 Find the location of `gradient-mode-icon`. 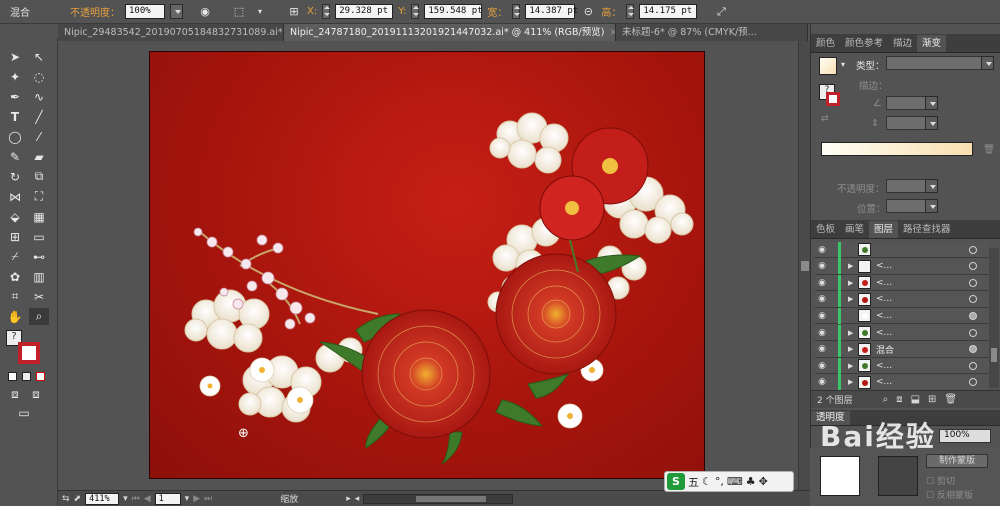

gradient-mode-icon is located at coordinates (26, 376).